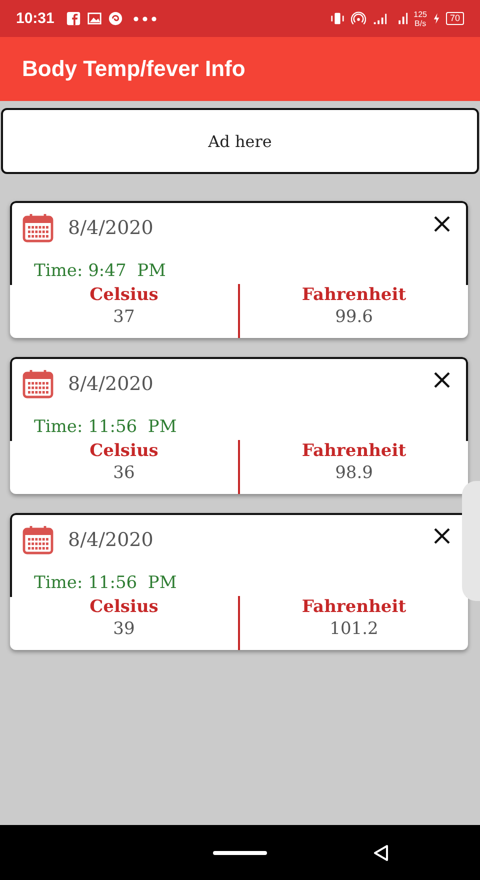 Image resolution: width=480 pixels, height=880 pixels. Describe the element at coordinates (379, 18) in the screenshot. I see `signal-icon` at that location.